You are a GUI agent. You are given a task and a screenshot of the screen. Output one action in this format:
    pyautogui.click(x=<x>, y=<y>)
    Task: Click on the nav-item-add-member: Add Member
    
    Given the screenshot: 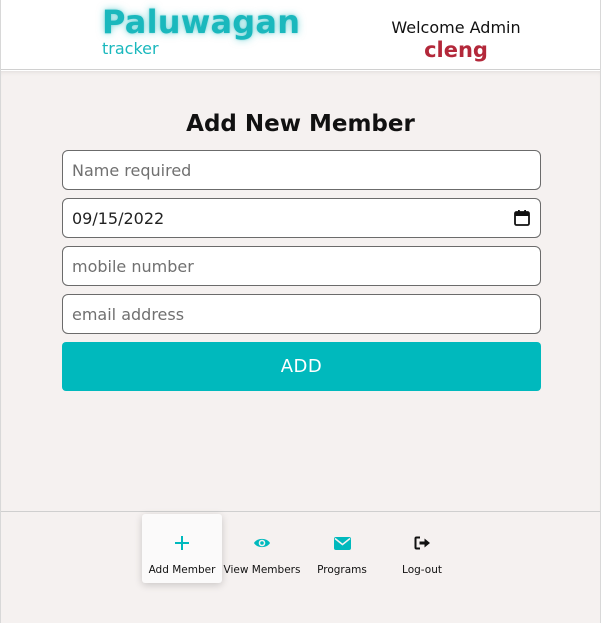 What is the action you would take?
    pyautogui.click(x=182, y=548)
    